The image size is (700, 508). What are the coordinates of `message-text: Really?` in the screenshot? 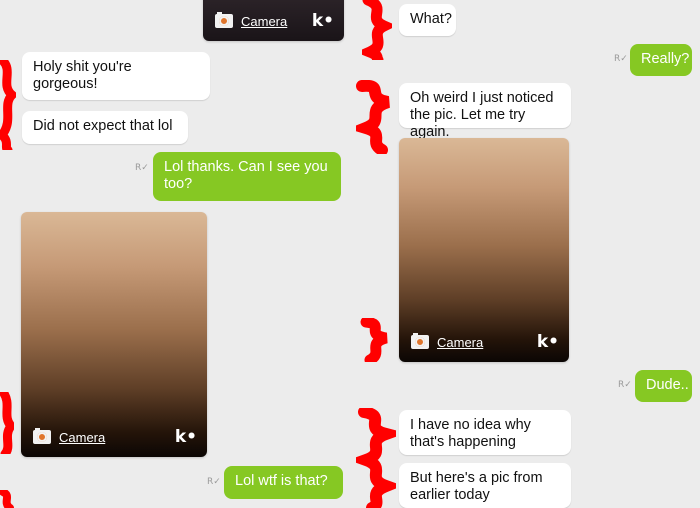 It's located at (665, 59).